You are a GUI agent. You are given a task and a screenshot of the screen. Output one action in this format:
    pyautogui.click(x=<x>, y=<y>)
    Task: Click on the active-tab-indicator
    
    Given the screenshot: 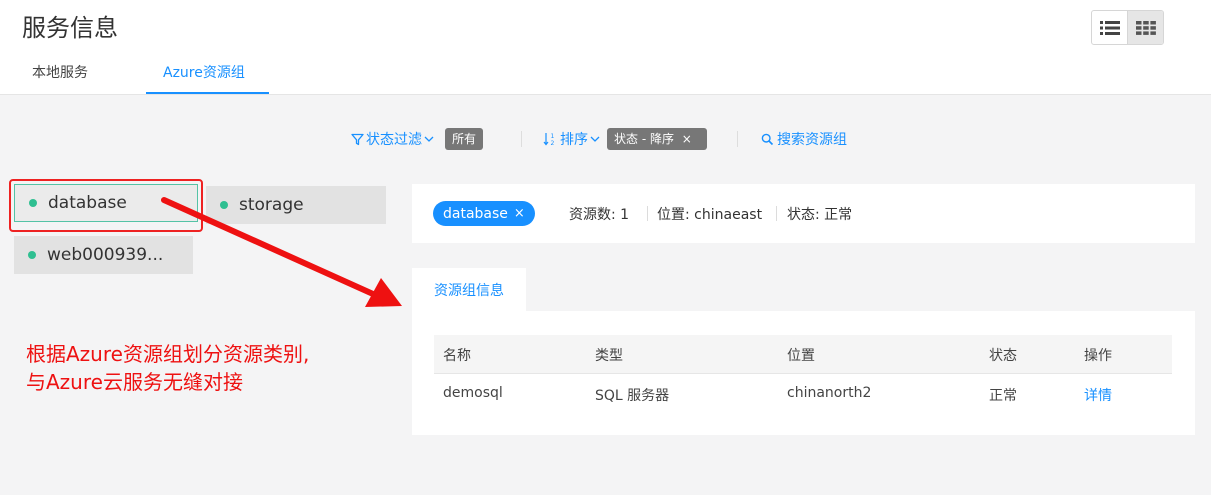 What is the action you would take?
    pyautogui.click(x=207, y=93)
    